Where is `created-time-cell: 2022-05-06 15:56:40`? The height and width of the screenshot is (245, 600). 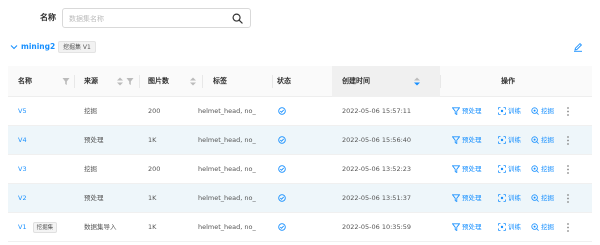
created-time-cell: 2022-05-06 15:56:40 is located at coordinates (377, 140).